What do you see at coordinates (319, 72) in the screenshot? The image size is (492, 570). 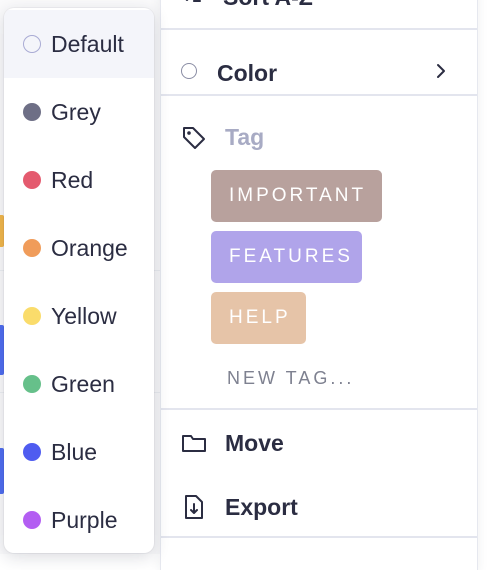 I see `menu-item-color: Color` at bounding box center [319, 72].